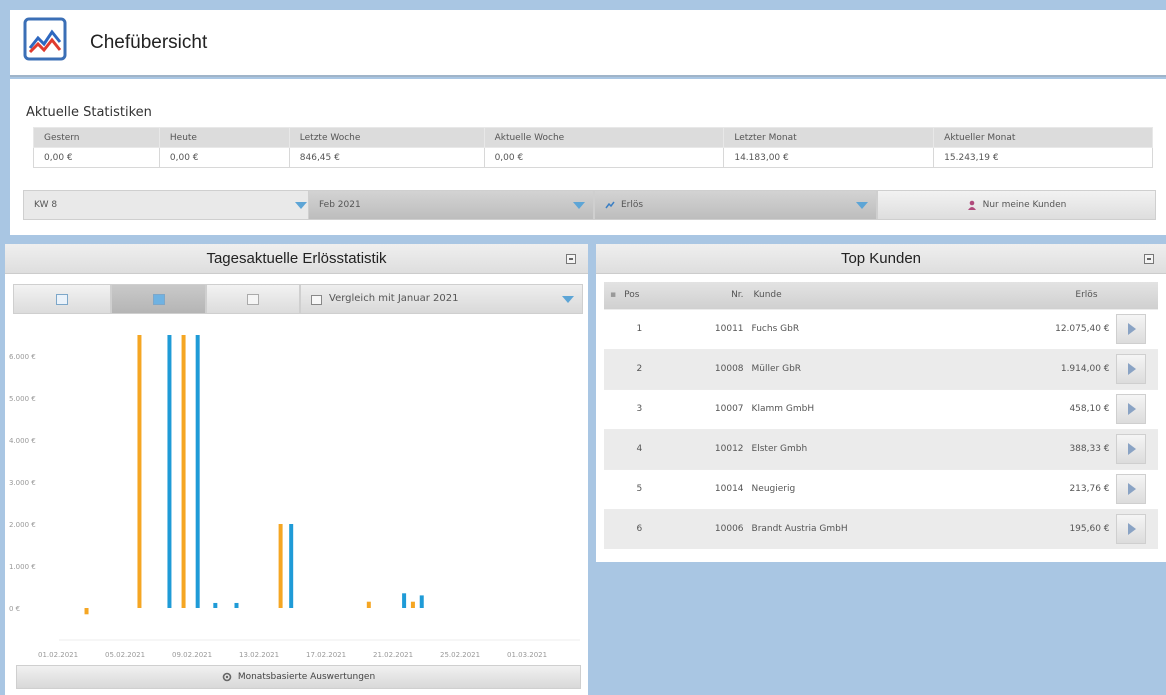  Describe the element at coordinates (1068, 528) in the screenshot. I see `row-erloes: 195,60 €` at that location.